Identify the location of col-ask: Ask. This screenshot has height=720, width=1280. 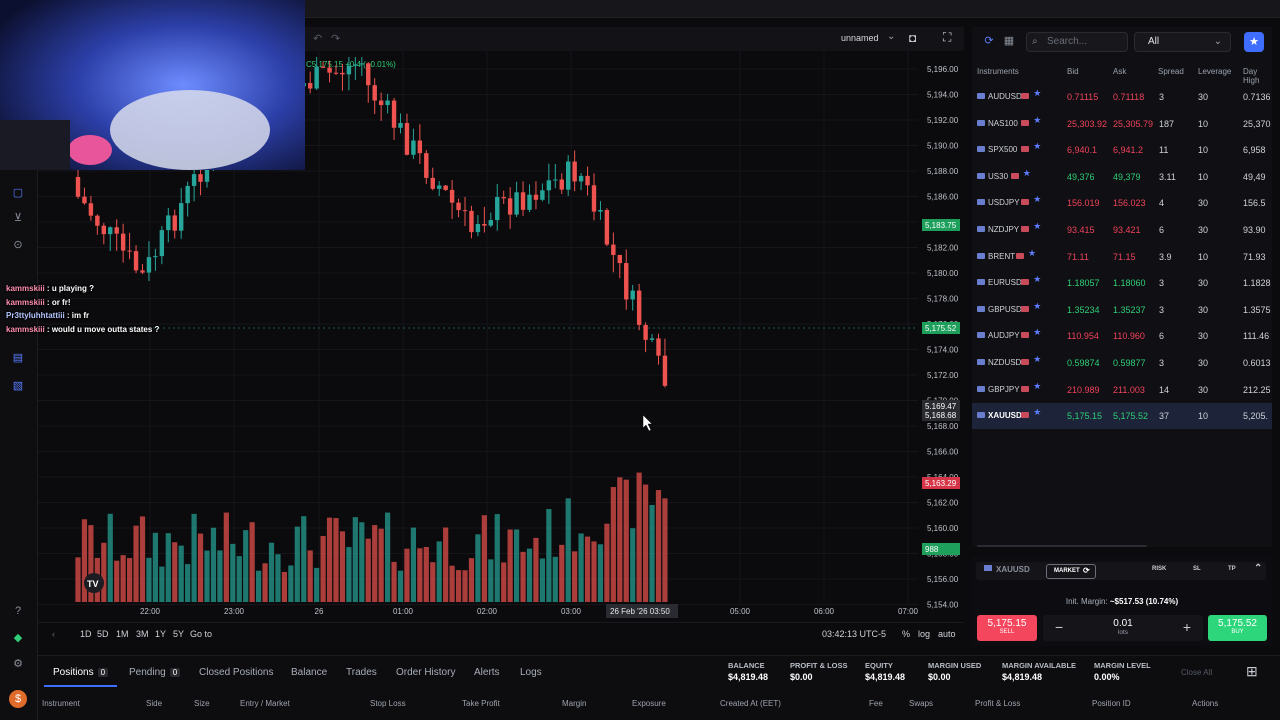
(1119, 71).